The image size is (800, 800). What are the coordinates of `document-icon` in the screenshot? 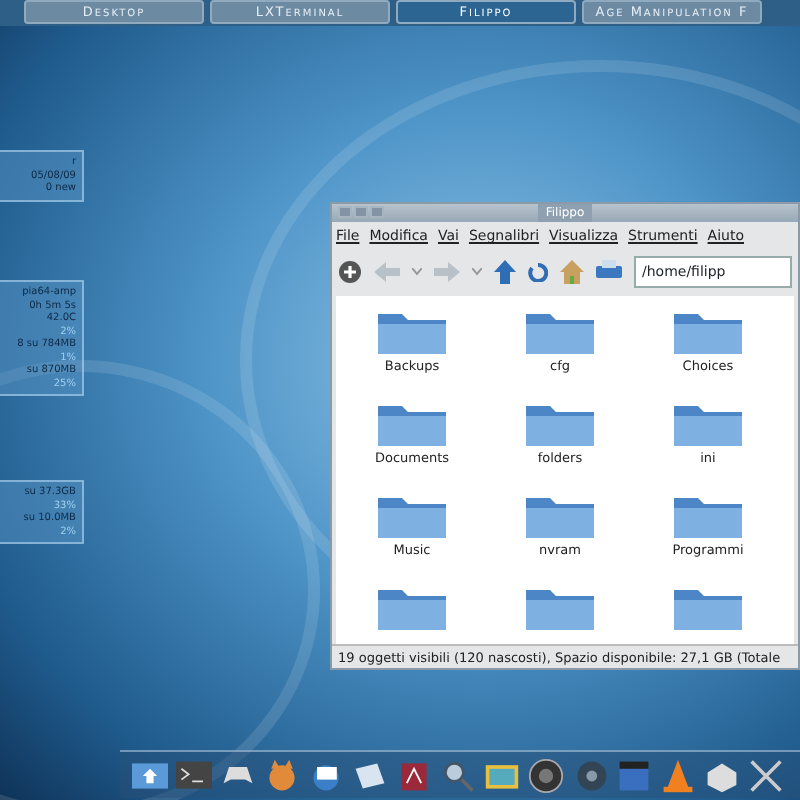 It's located at (414, 775).